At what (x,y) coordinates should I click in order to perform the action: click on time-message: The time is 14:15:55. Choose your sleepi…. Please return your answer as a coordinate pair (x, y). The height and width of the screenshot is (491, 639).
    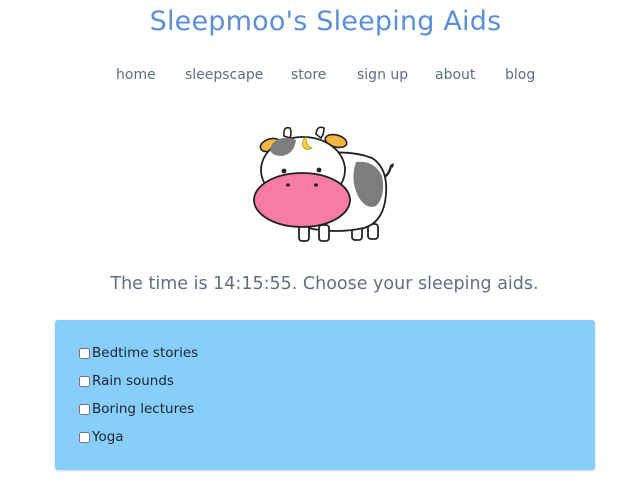
    Looking at the image, I should click on (324, 284).